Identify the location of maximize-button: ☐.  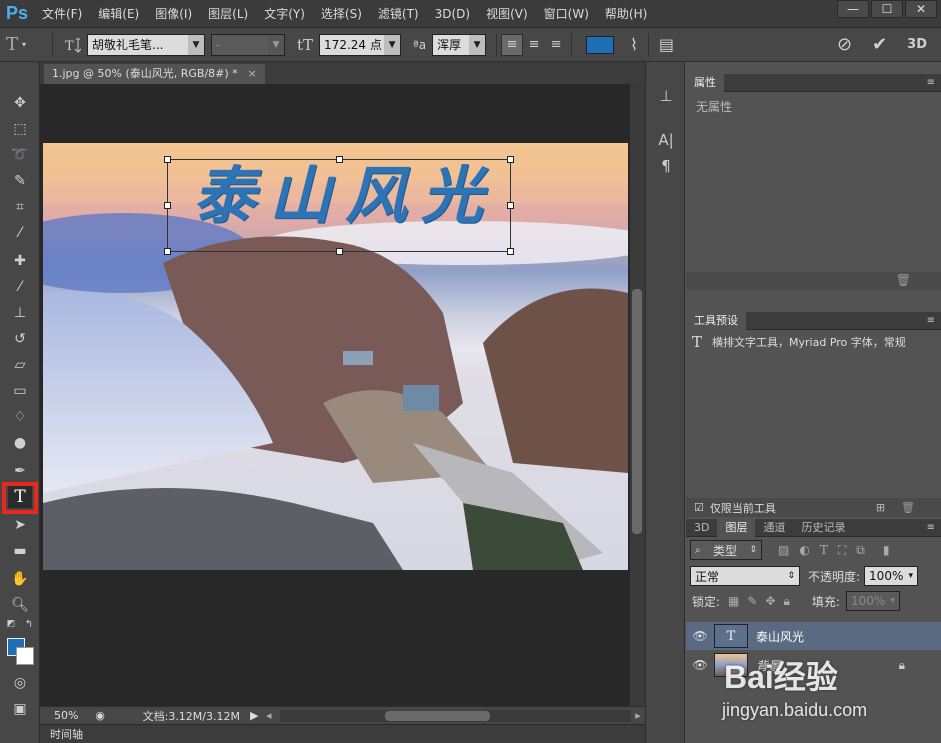
(887, 9).